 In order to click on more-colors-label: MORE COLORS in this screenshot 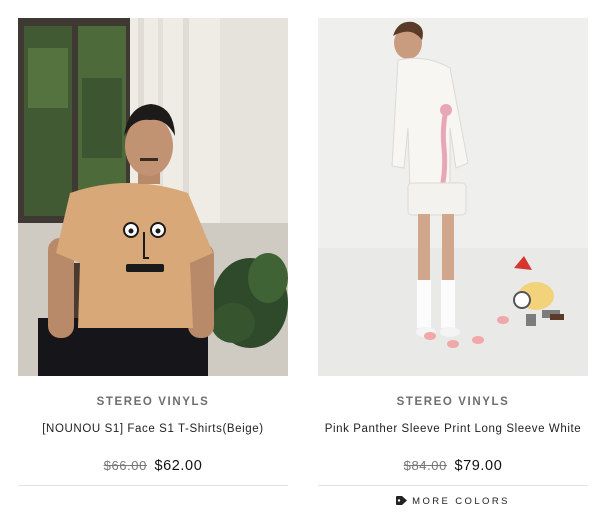, I will do `click(461, 501)`.